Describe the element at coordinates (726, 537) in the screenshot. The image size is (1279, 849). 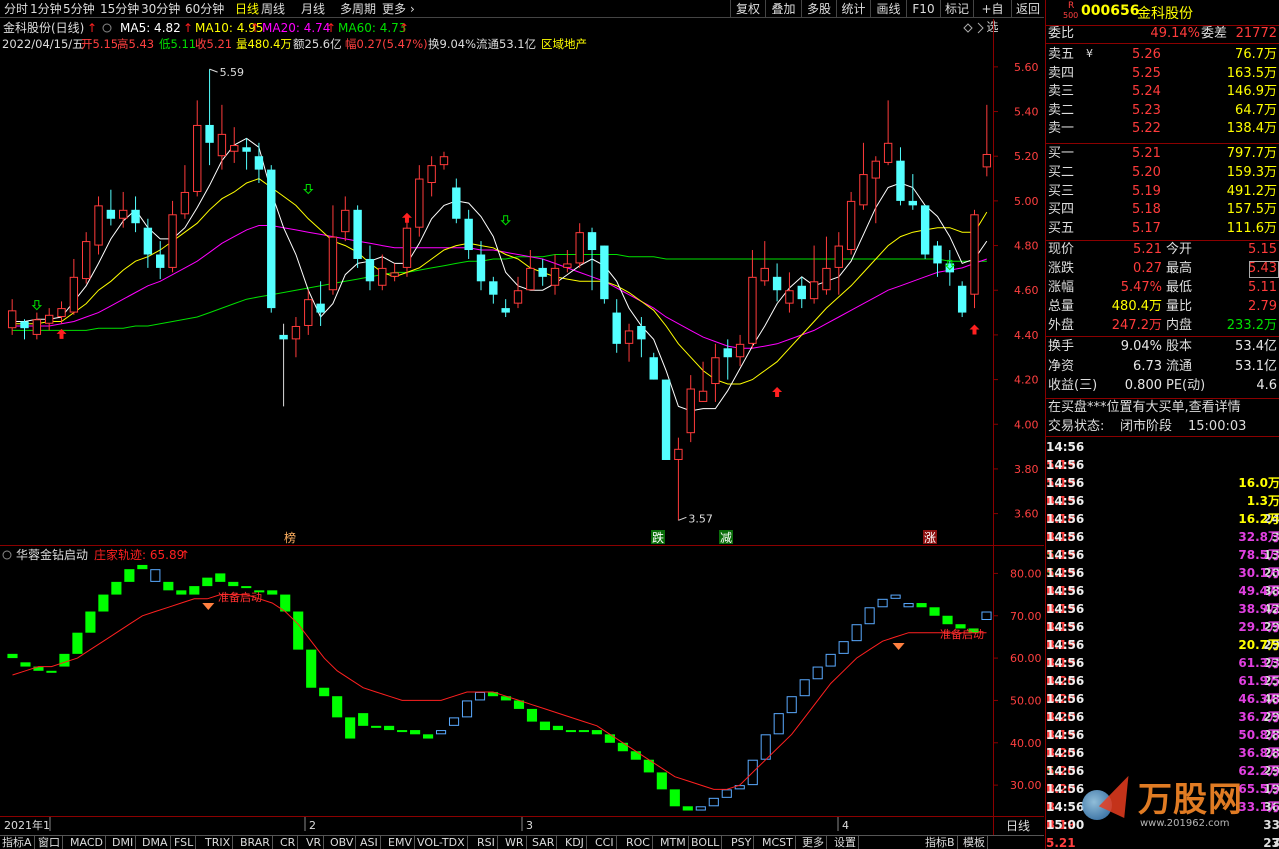
I see `event-tag: 减` at that location.